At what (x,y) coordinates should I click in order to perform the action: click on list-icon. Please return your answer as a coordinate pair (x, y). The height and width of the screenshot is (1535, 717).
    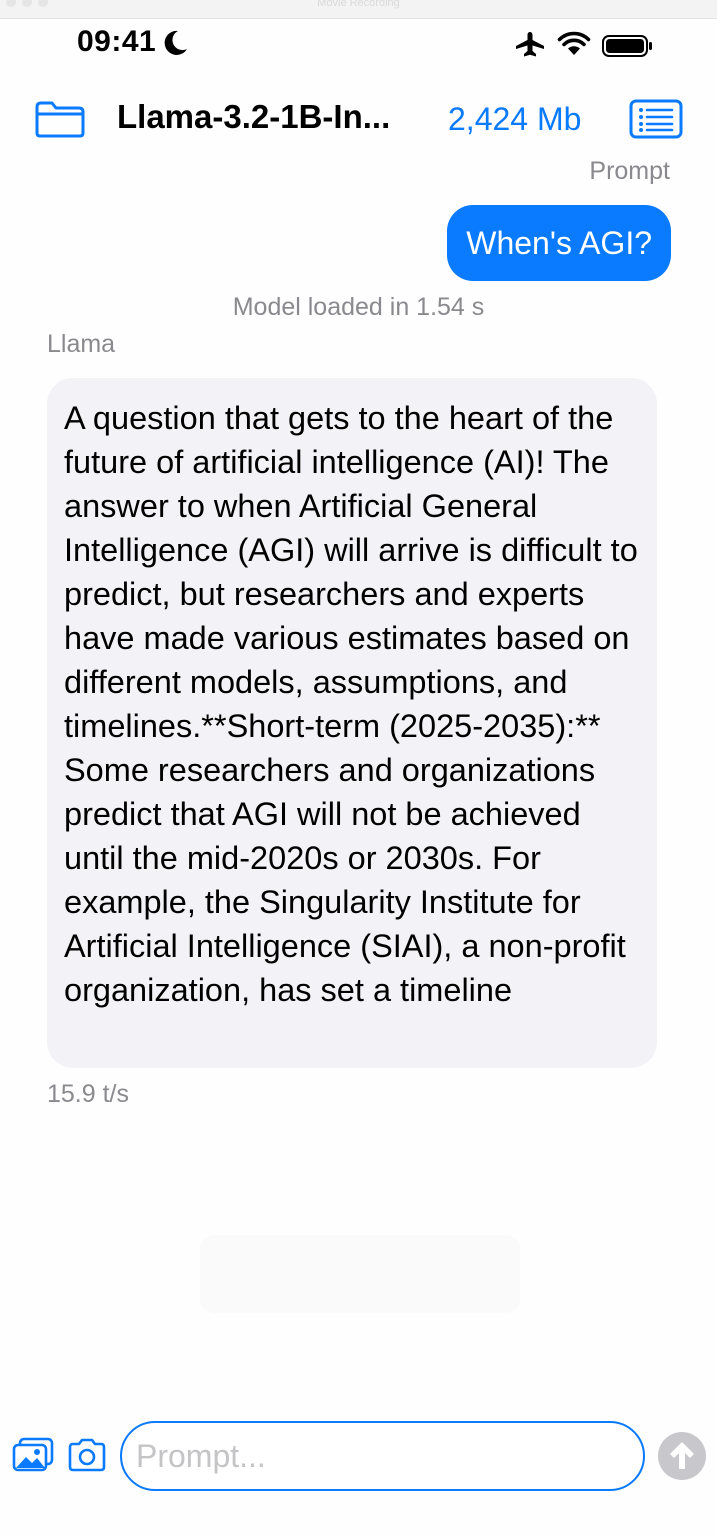
    Looking at the image, I should click on (656, 119).